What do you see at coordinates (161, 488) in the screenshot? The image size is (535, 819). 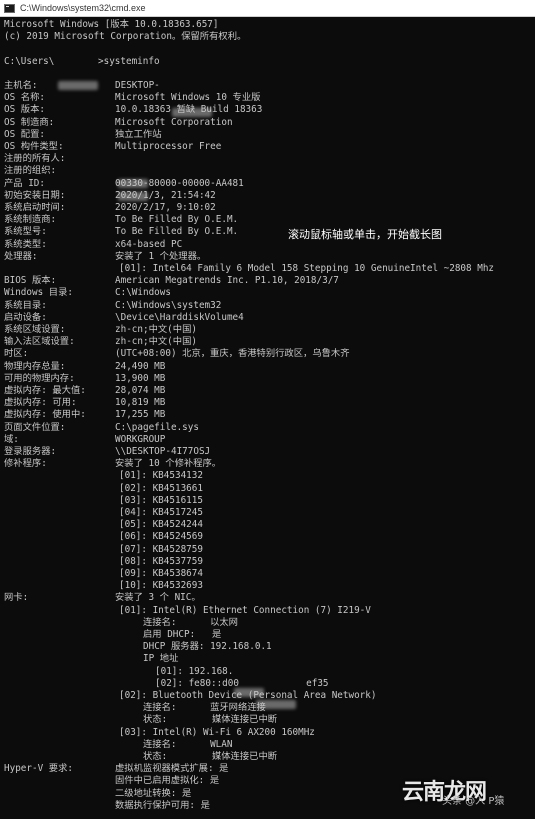 I see `console-value: [02]: KB4513661` at bounding box center [161, 488].